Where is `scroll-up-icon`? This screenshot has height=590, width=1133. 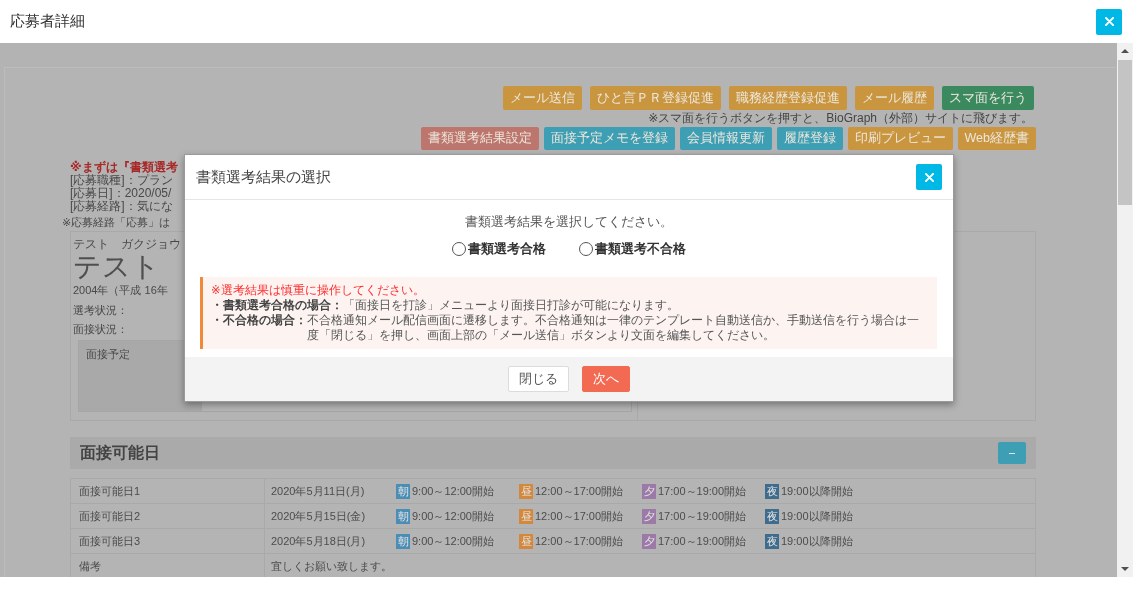 scroll-up-icon is located at coordinates (1125, 51).